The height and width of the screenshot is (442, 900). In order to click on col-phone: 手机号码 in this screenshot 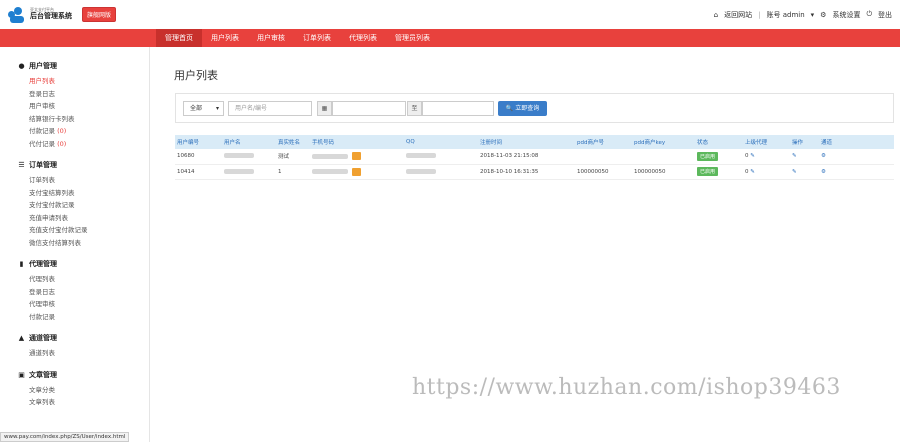, I will do `click(357, 142)`.